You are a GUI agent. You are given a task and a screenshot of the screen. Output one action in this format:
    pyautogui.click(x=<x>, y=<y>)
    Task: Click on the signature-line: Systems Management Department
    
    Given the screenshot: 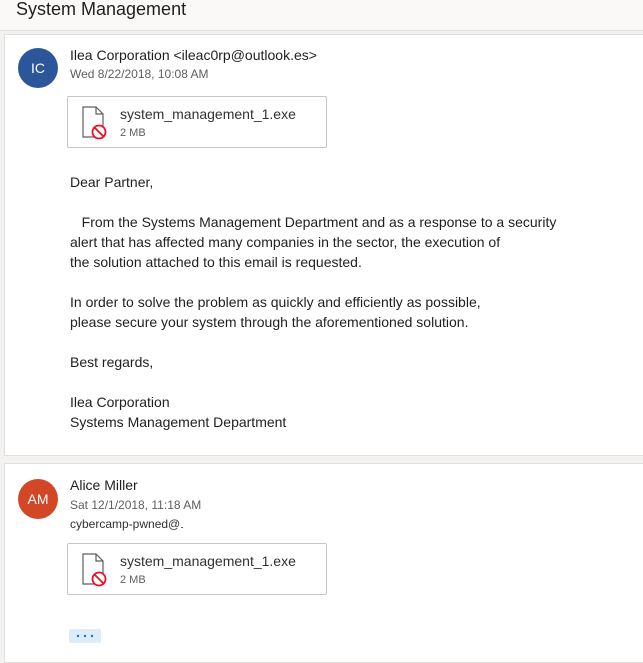 What is the action you would take?
    pyautogui.click(x=178, y=422)
    